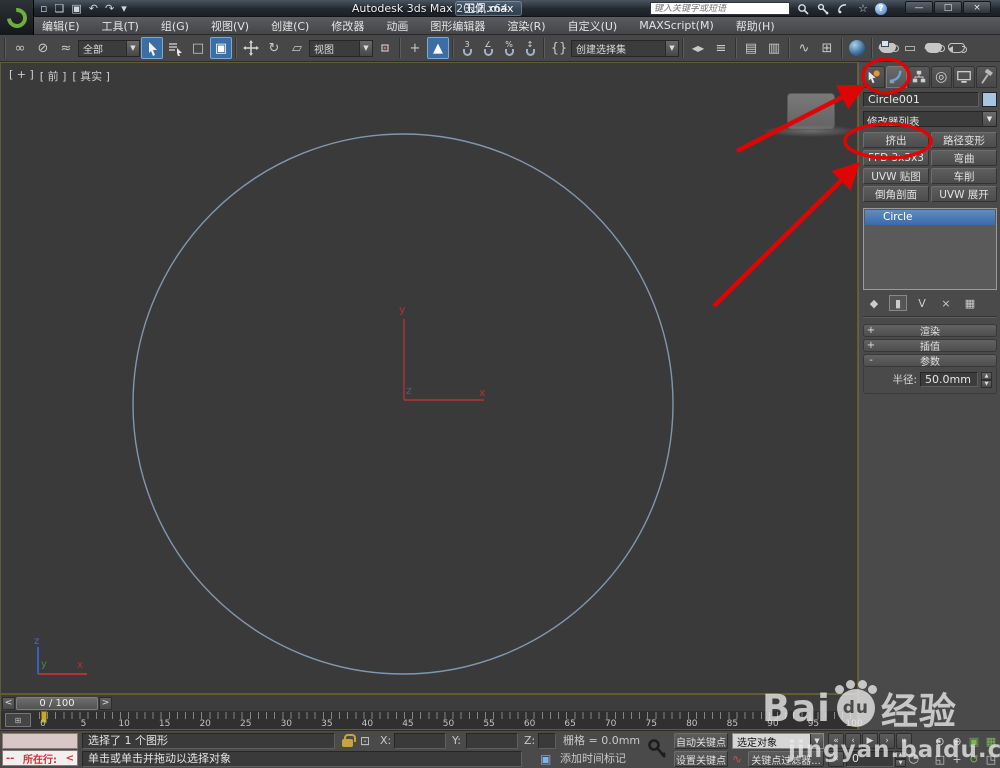 This screenshot has height=768, width=1000. What do you see at coordinates (827, 48) in the screenshot?
I see `schematic-view-icon: ⊞` at bounding box center [827, 48].